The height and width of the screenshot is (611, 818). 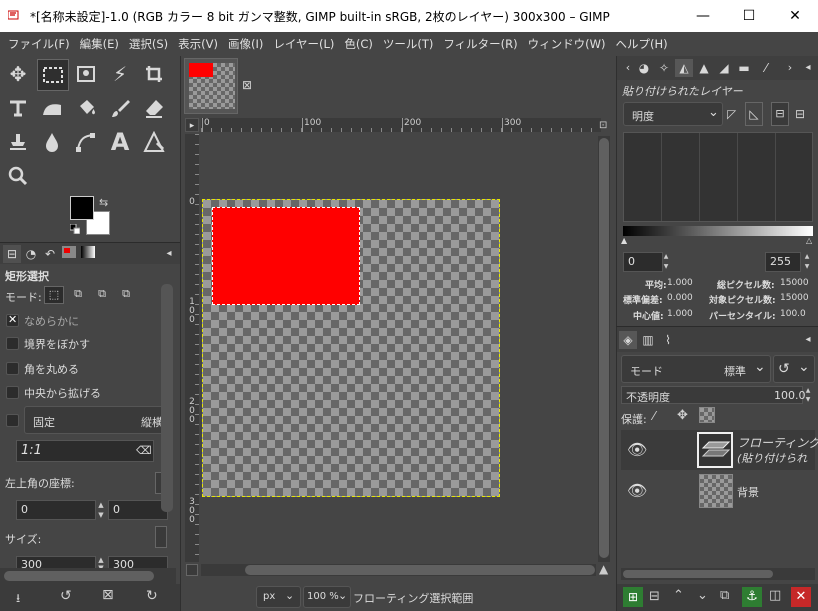 I want to click on tool-options-tab-icon: ⊟, so click(x=12, y=254).